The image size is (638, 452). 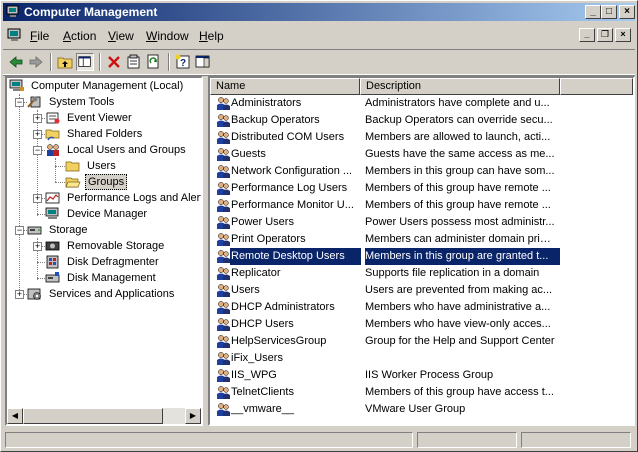 I want to click on help-icon: ?, so click(x=183, y=62).